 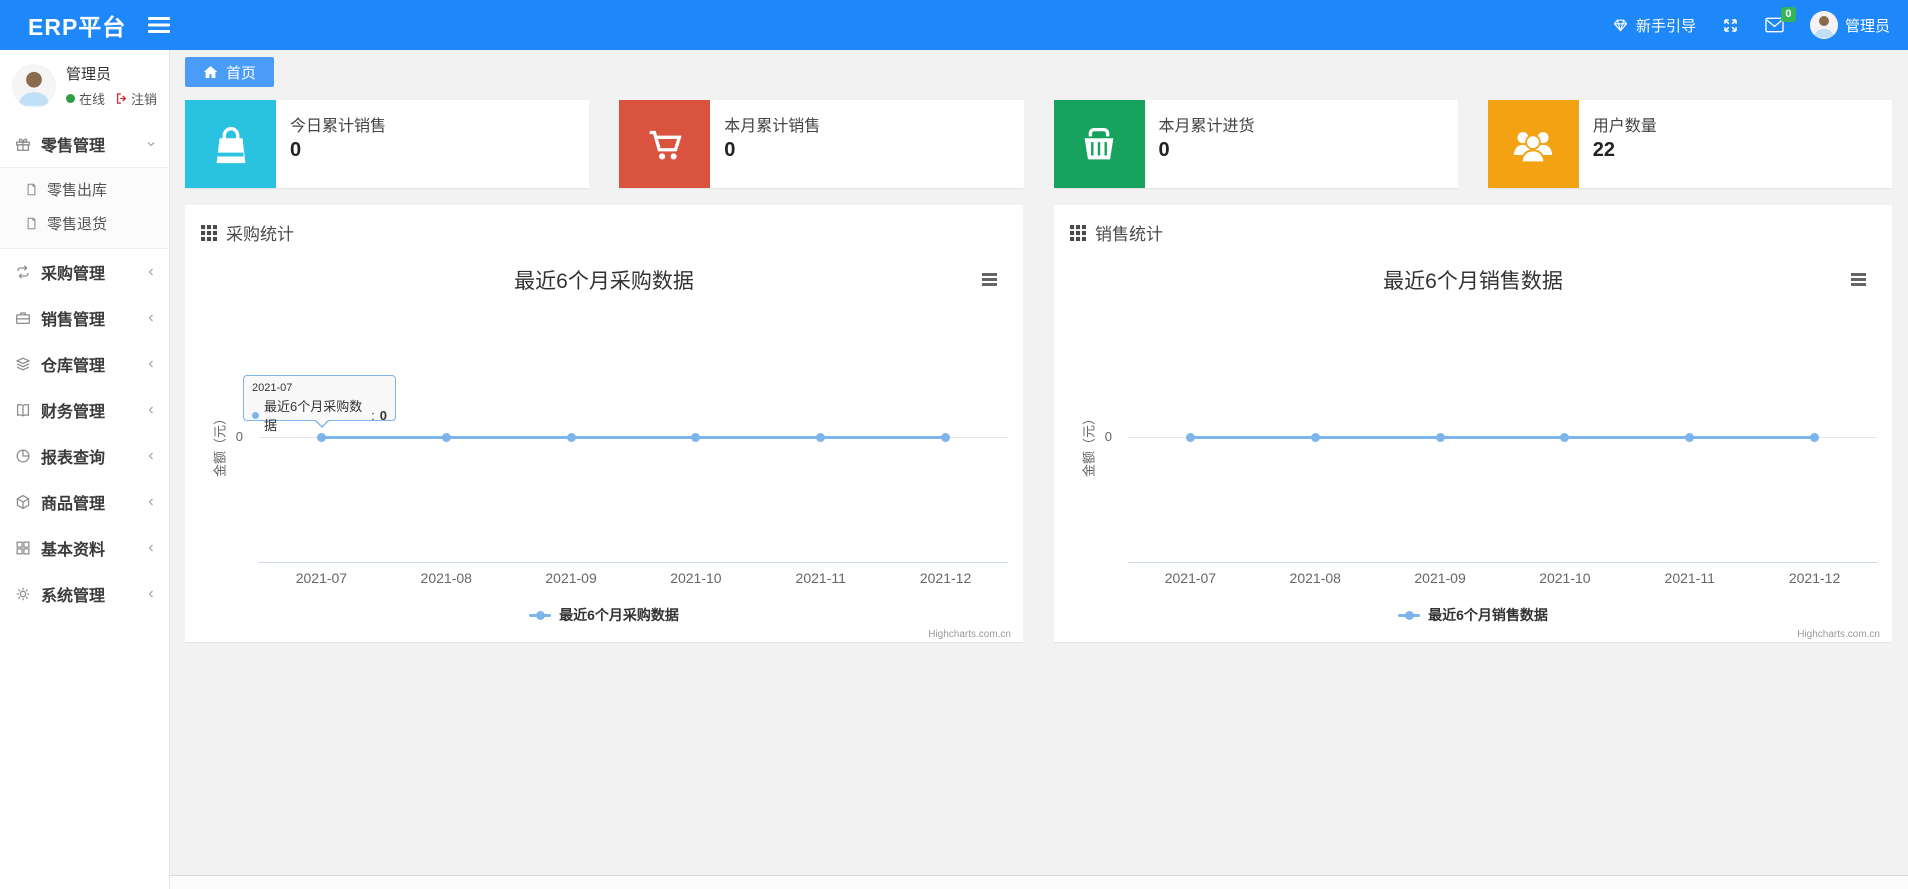 I want to click on shopping-cart-icon, so click(x=665, y=144).